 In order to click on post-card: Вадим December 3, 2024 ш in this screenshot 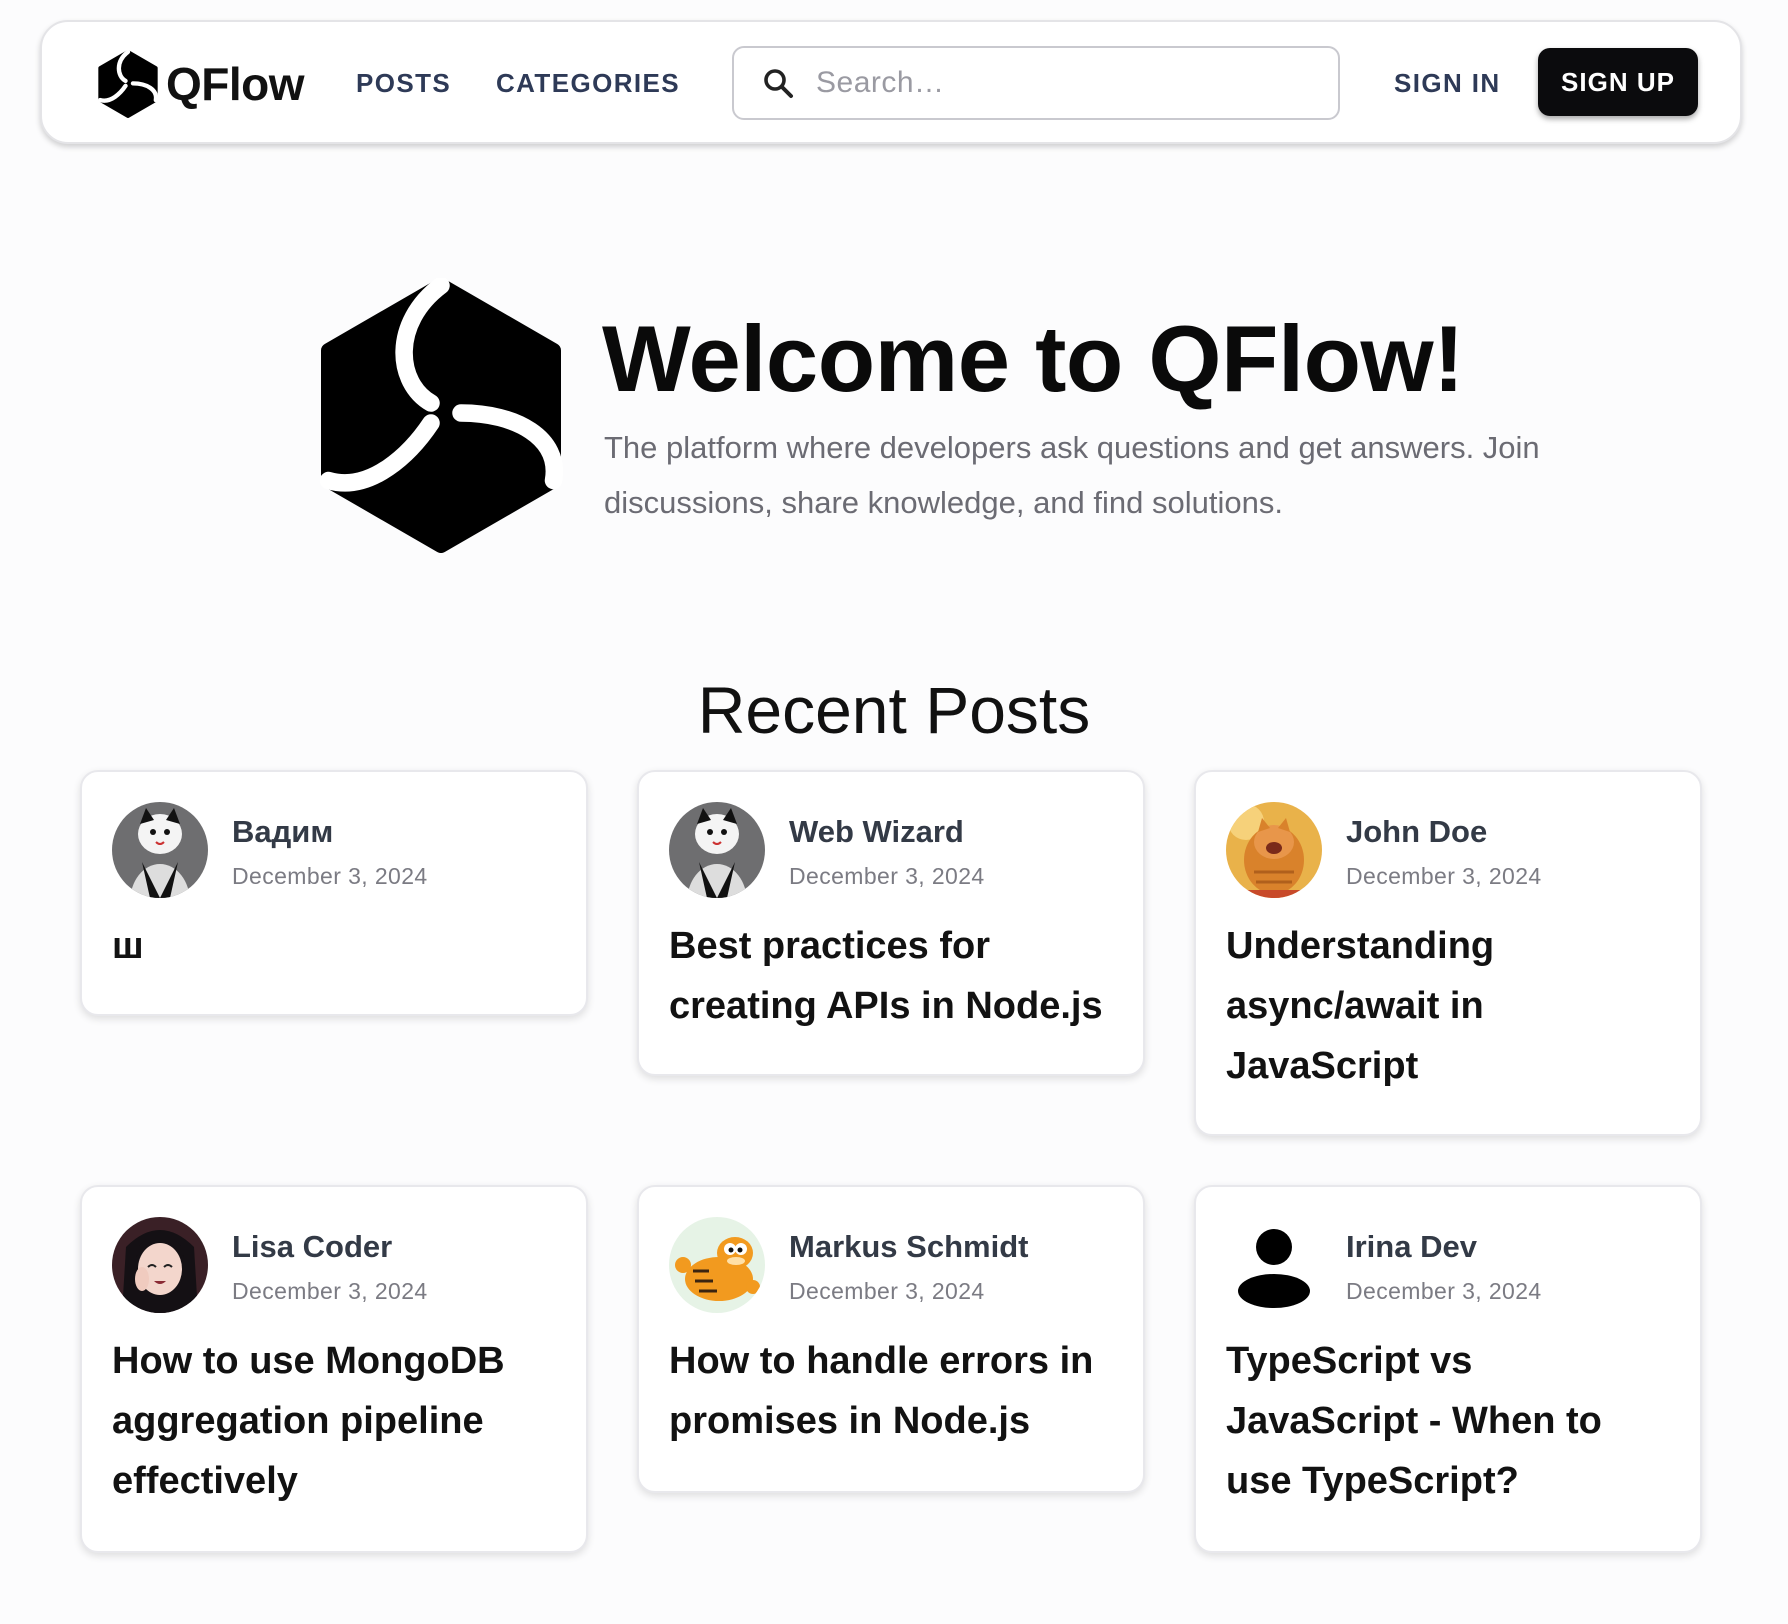, I will do `click(334, 893)`.